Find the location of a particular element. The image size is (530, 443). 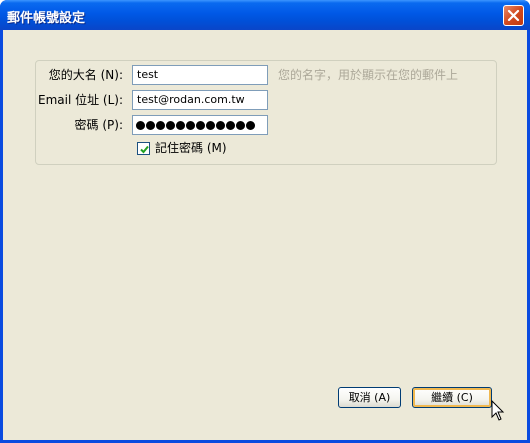

close-icon is located at coordinates (513, 15).